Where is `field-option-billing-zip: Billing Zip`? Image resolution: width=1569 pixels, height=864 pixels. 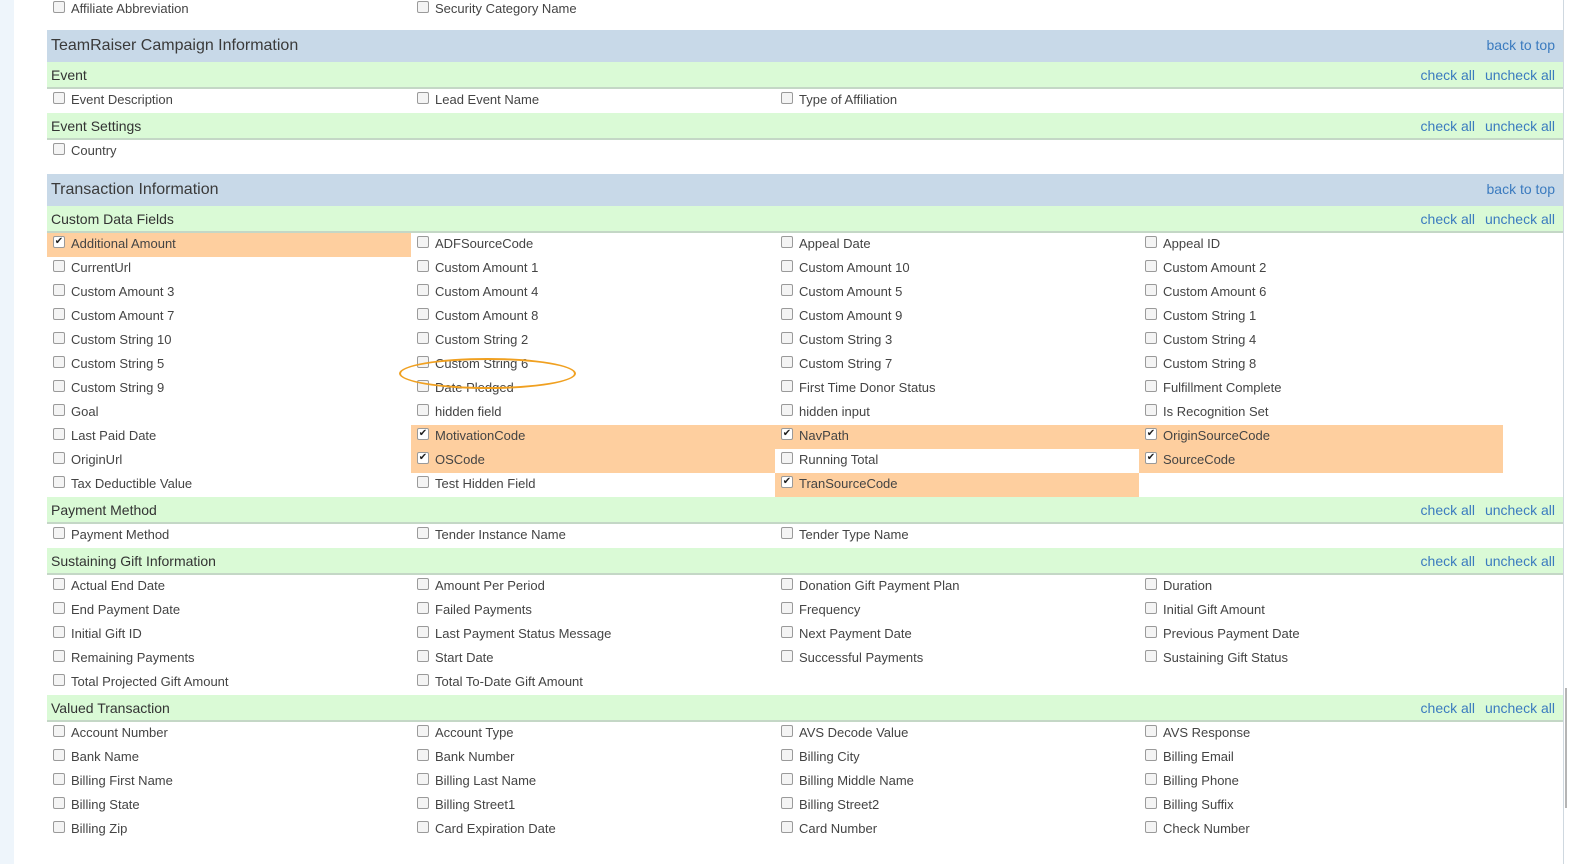
field-option-billing-zip: Billing Zip is located at coordinates (229, 830).